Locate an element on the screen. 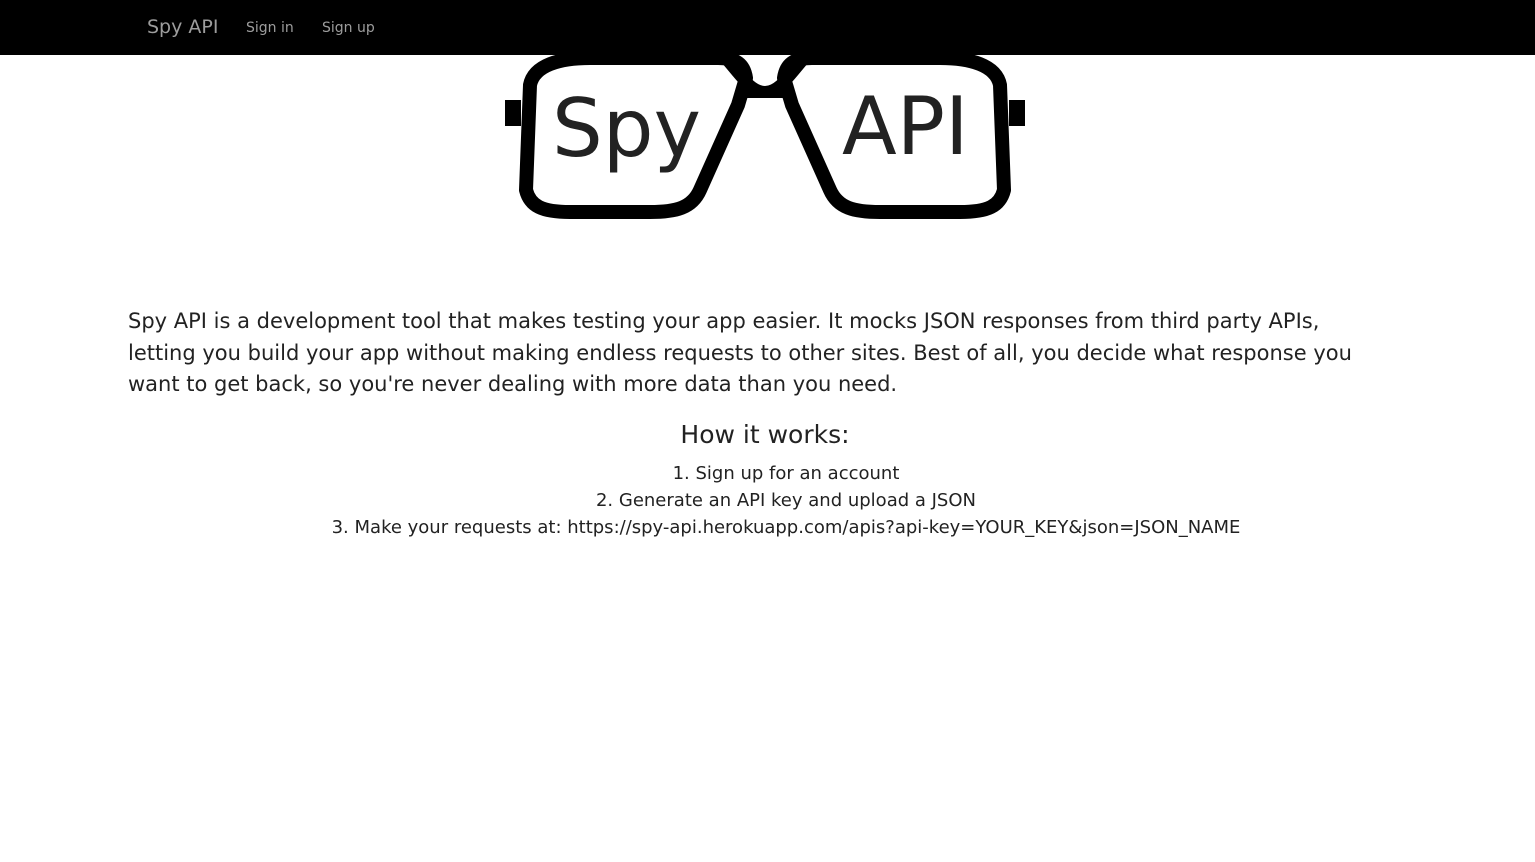 The height and width of the screenshot is (862, 1535). sign-in-link: Sign in is located at coordinates (270, 28).